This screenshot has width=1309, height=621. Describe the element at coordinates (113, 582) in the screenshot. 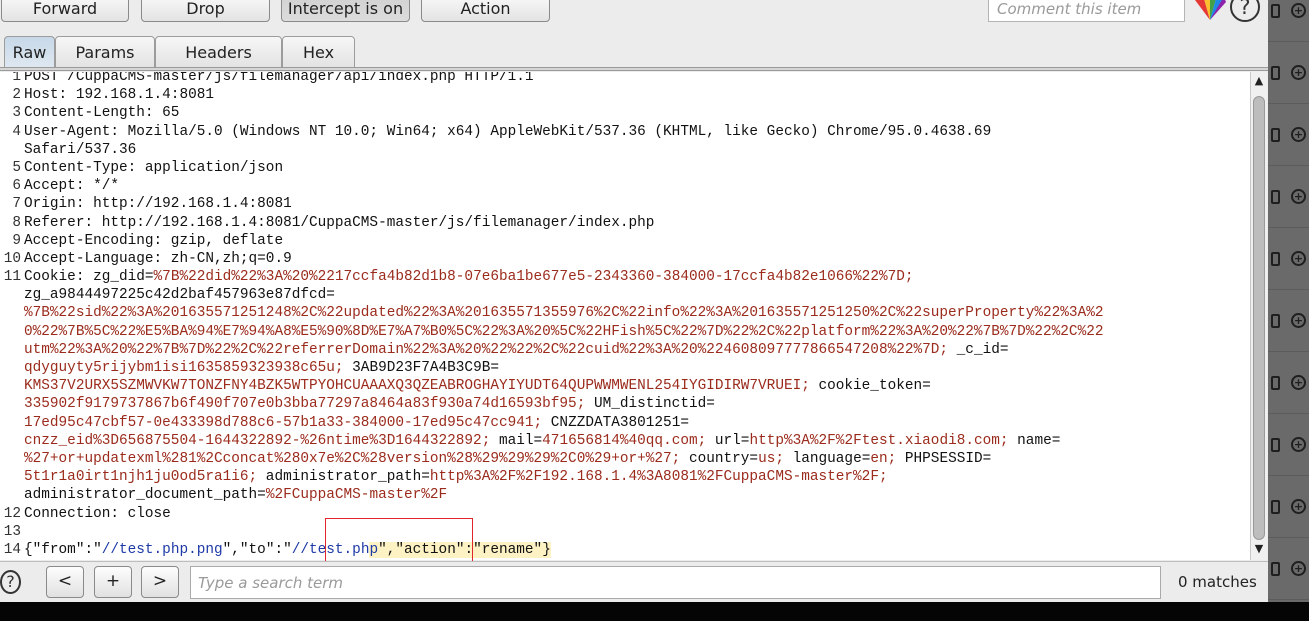

I see `add-search-option-button: +` at that location.